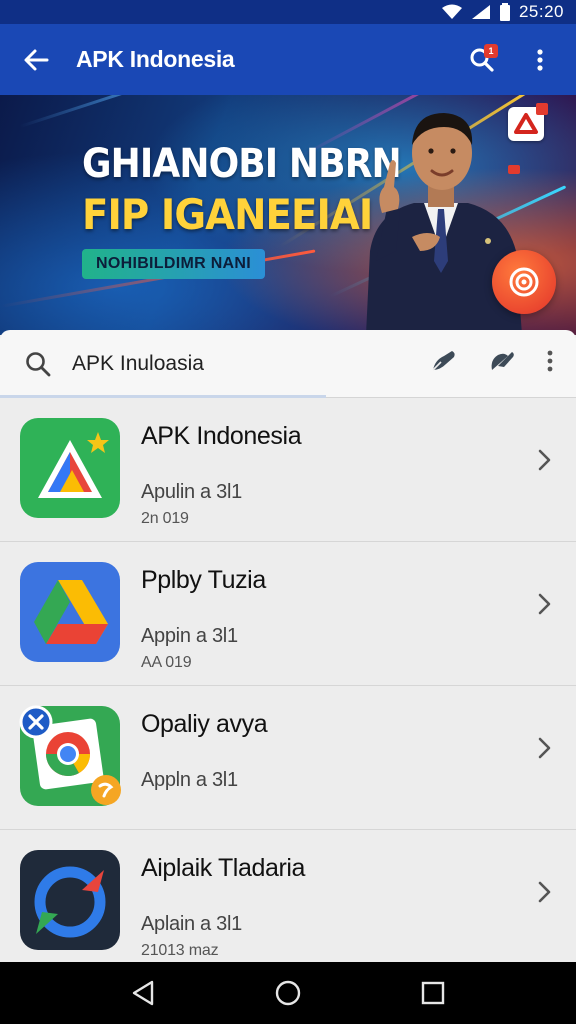 This screenshot has width=576, height=1024. Describe the element at coordinates (223, 868) in the screenshot. I see `app-title: Aiplaik Tladaria` at that location.